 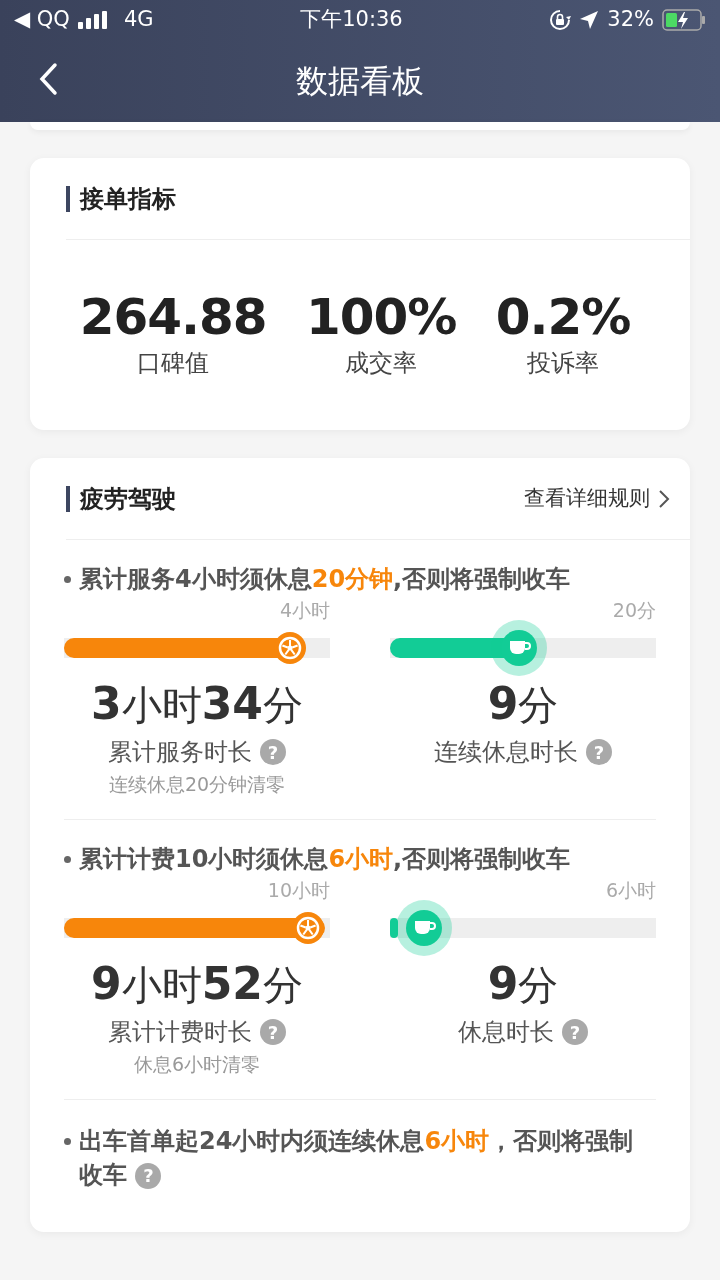 I want to click on metric-label: 投诉率, so click(x=563, y=363).